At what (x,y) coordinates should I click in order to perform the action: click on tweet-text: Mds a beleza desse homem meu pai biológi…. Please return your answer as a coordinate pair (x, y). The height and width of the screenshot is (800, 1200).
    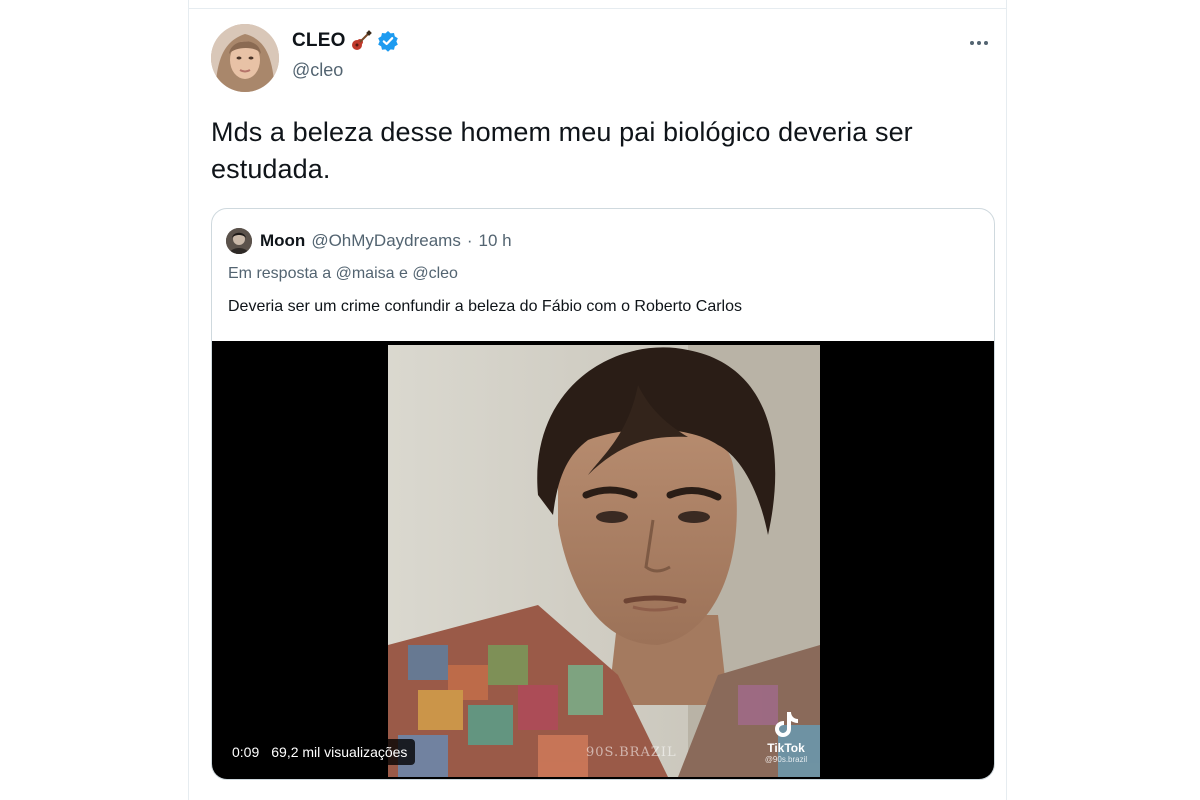
    Looking at the image, I should click on (562, 150).